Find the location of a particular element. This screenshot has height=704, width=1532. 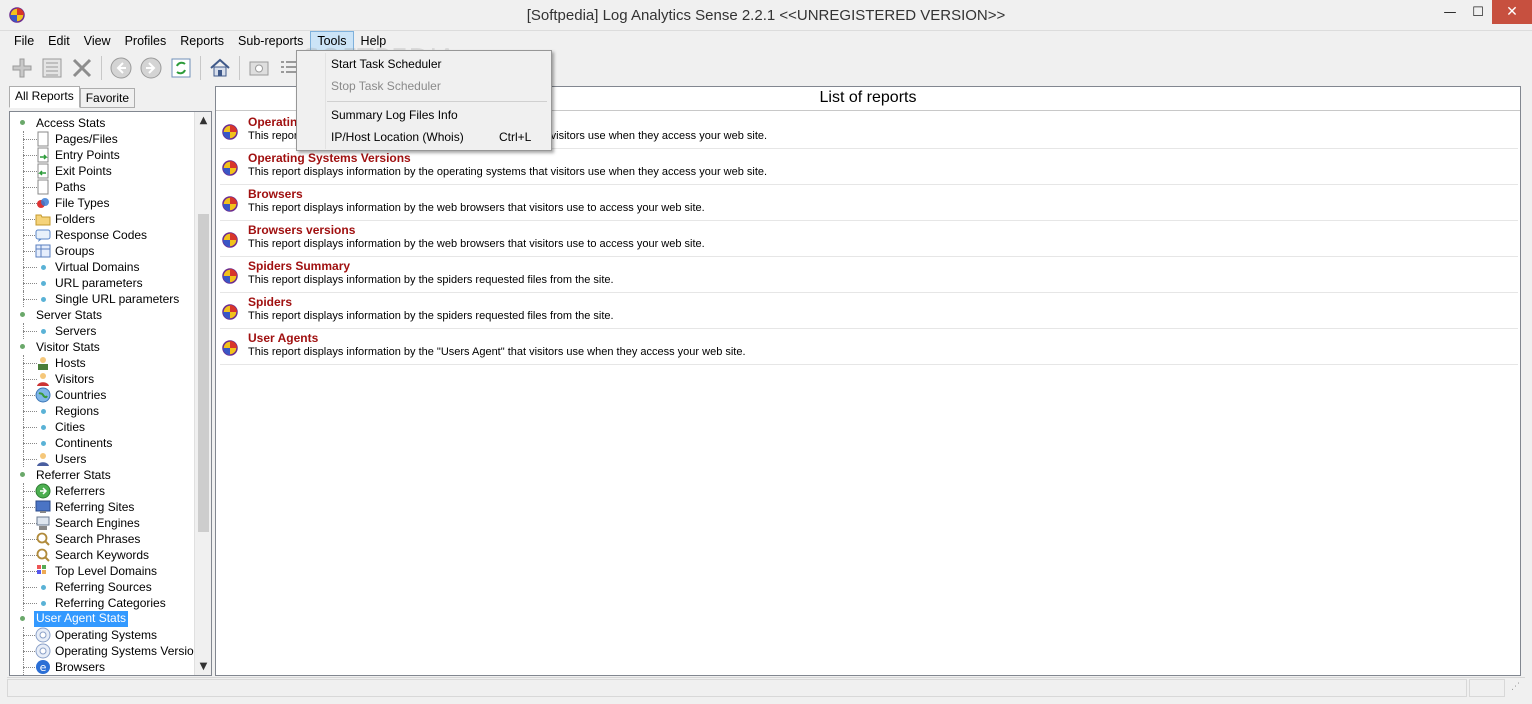

tree-item-continents: Continents is located at coordinates (101, 443).